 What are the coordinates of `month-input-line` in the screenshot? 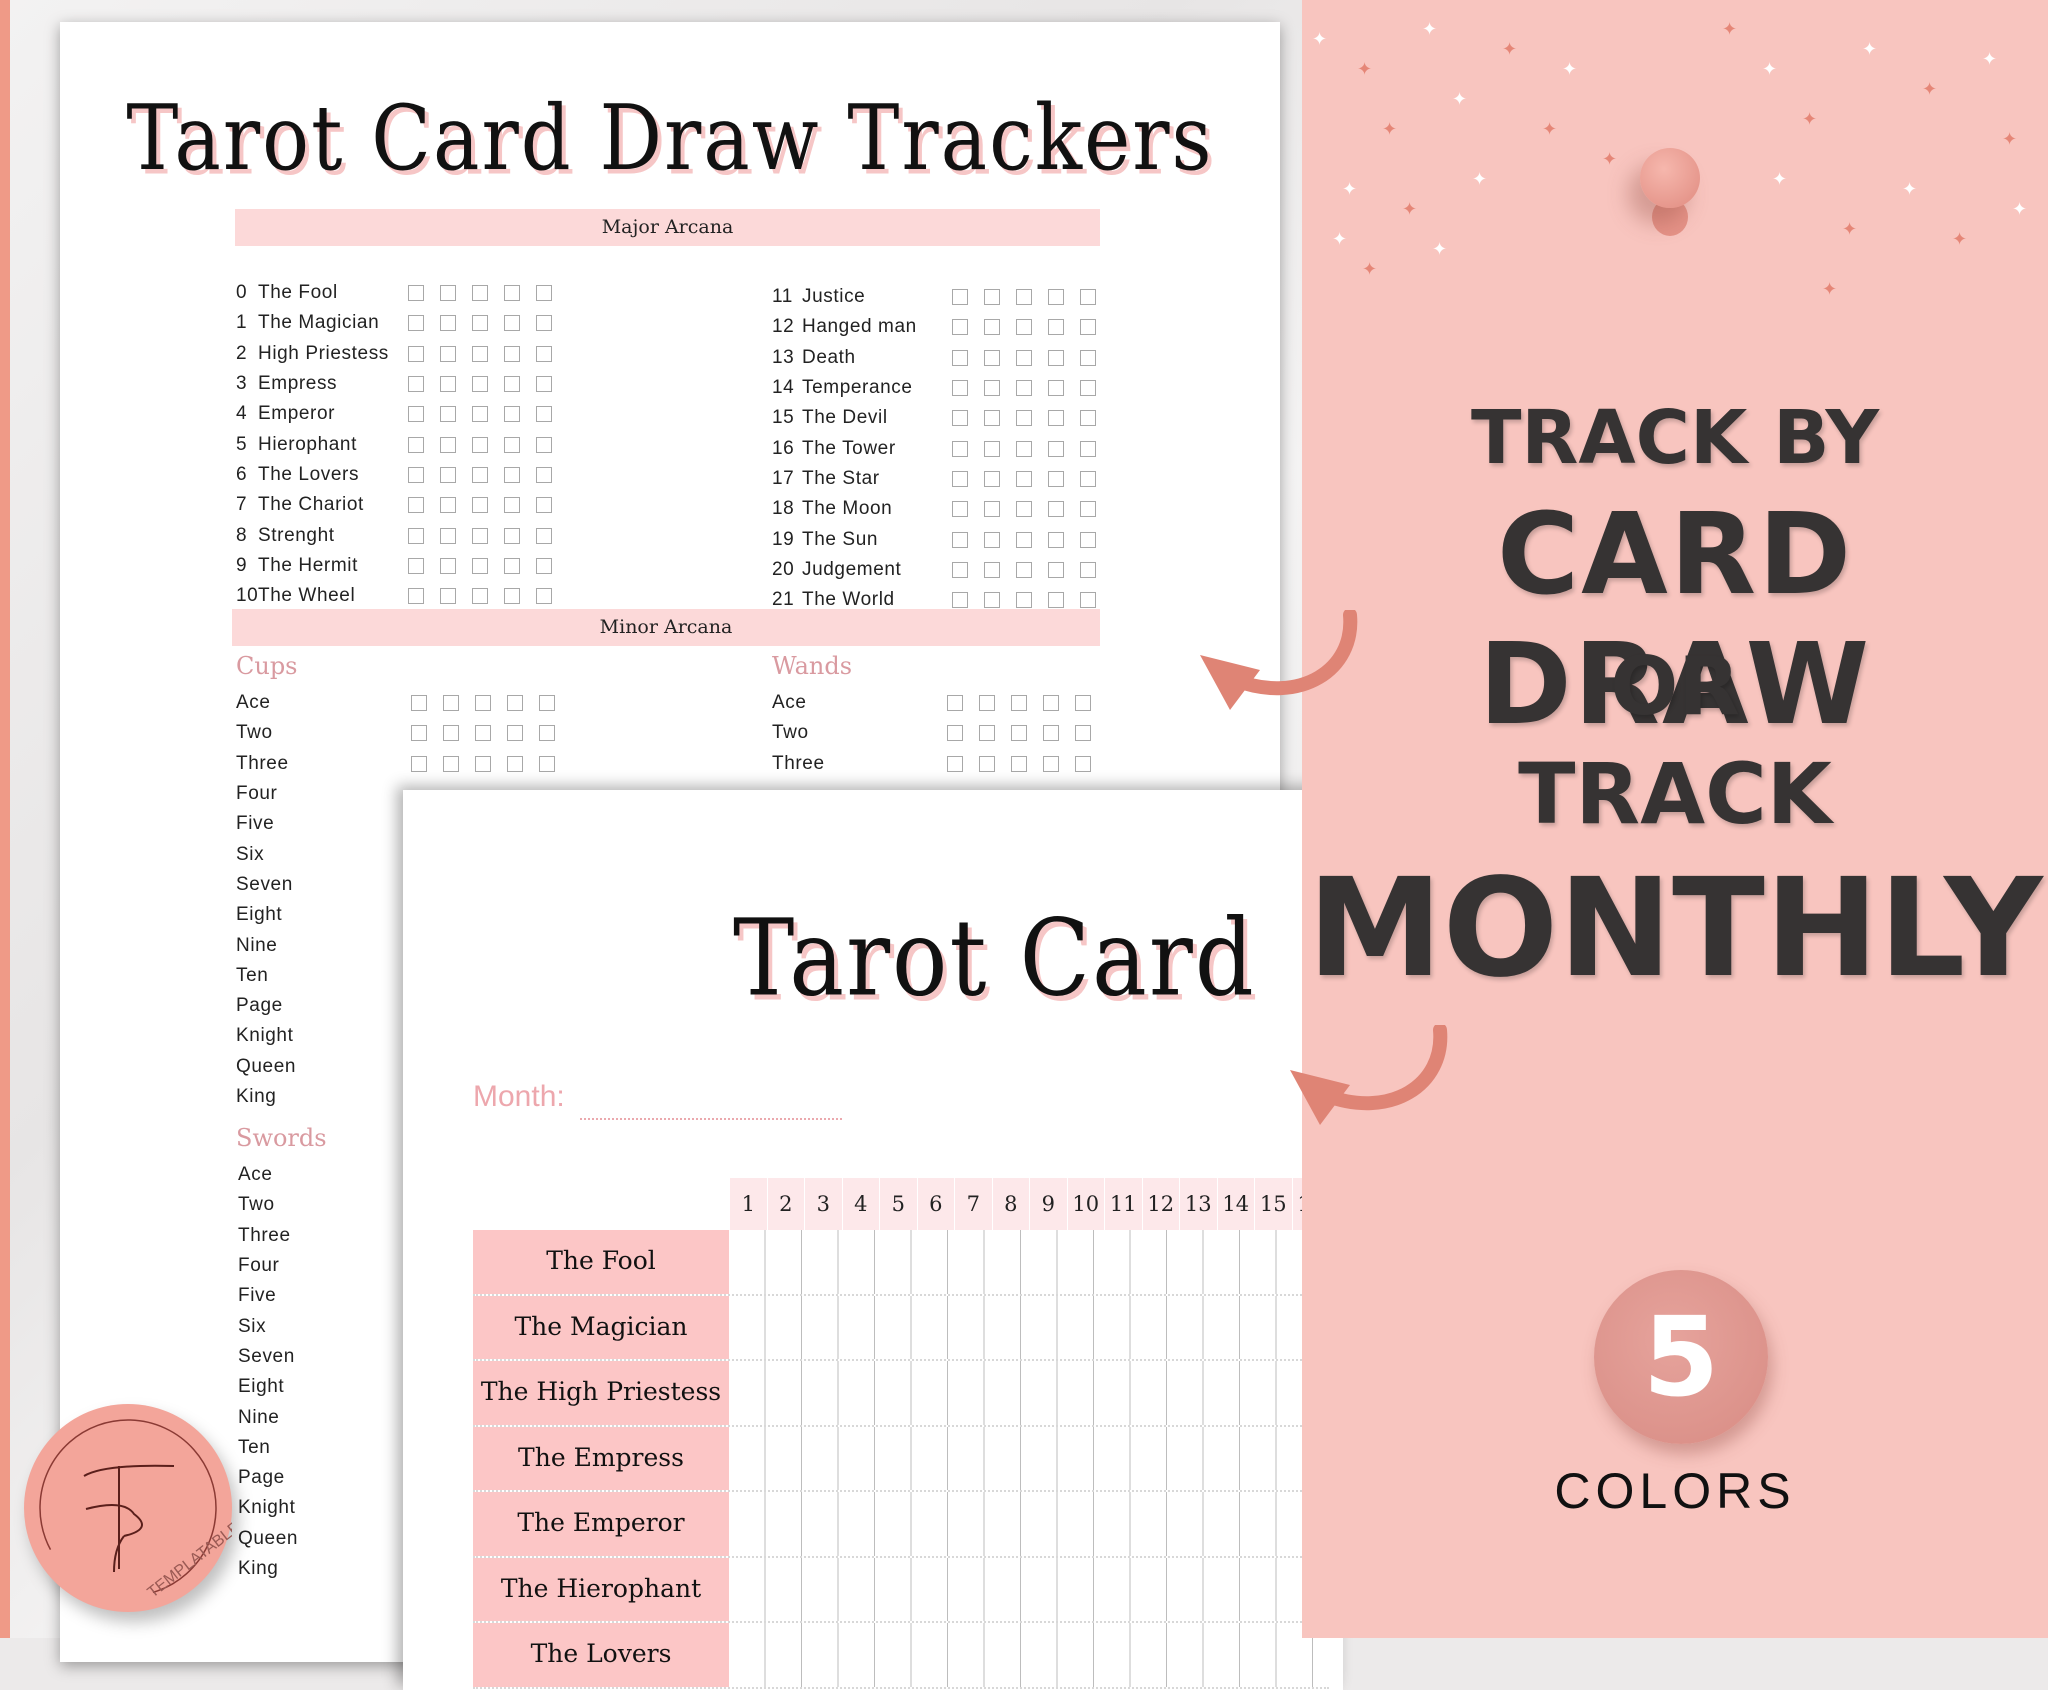 It's located at (711, 1119).